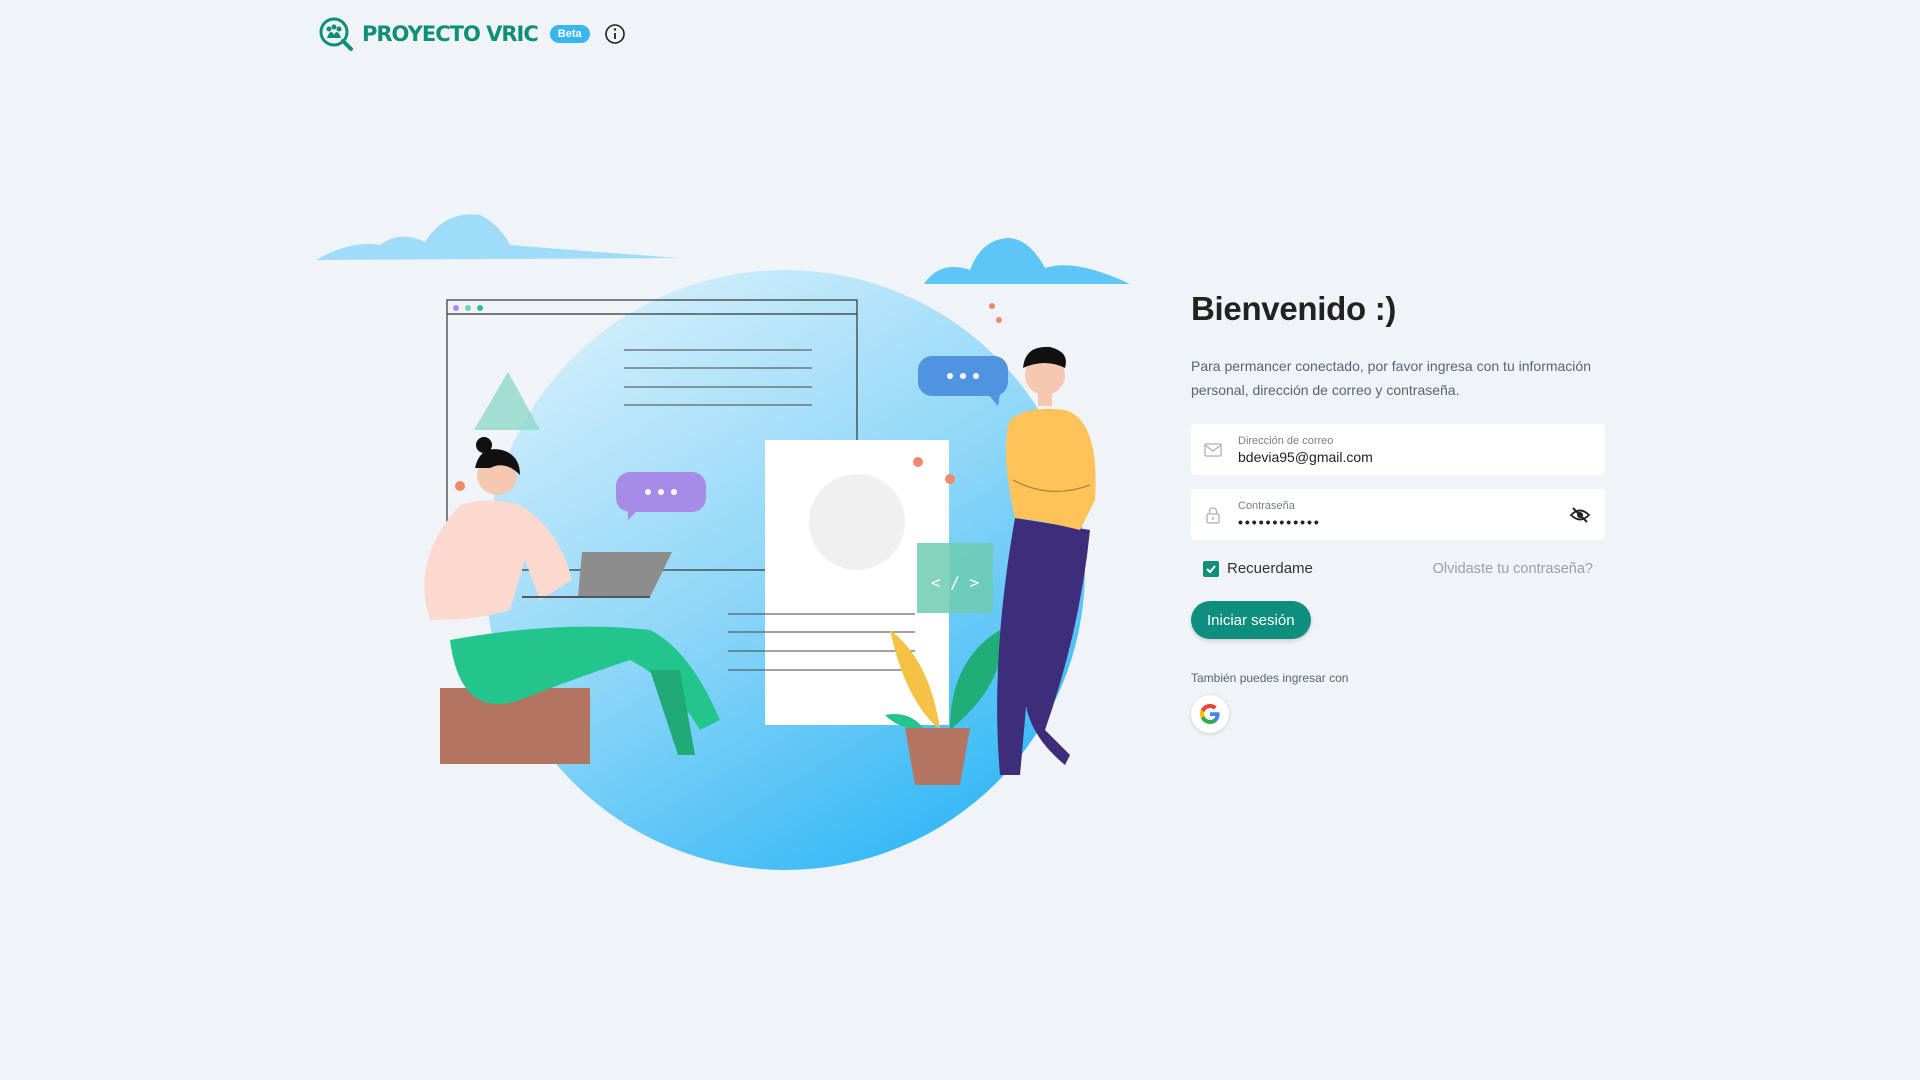 The height and width of the screenshot is (1080, 1920). I want to click on info-icon, so click(615, 34).